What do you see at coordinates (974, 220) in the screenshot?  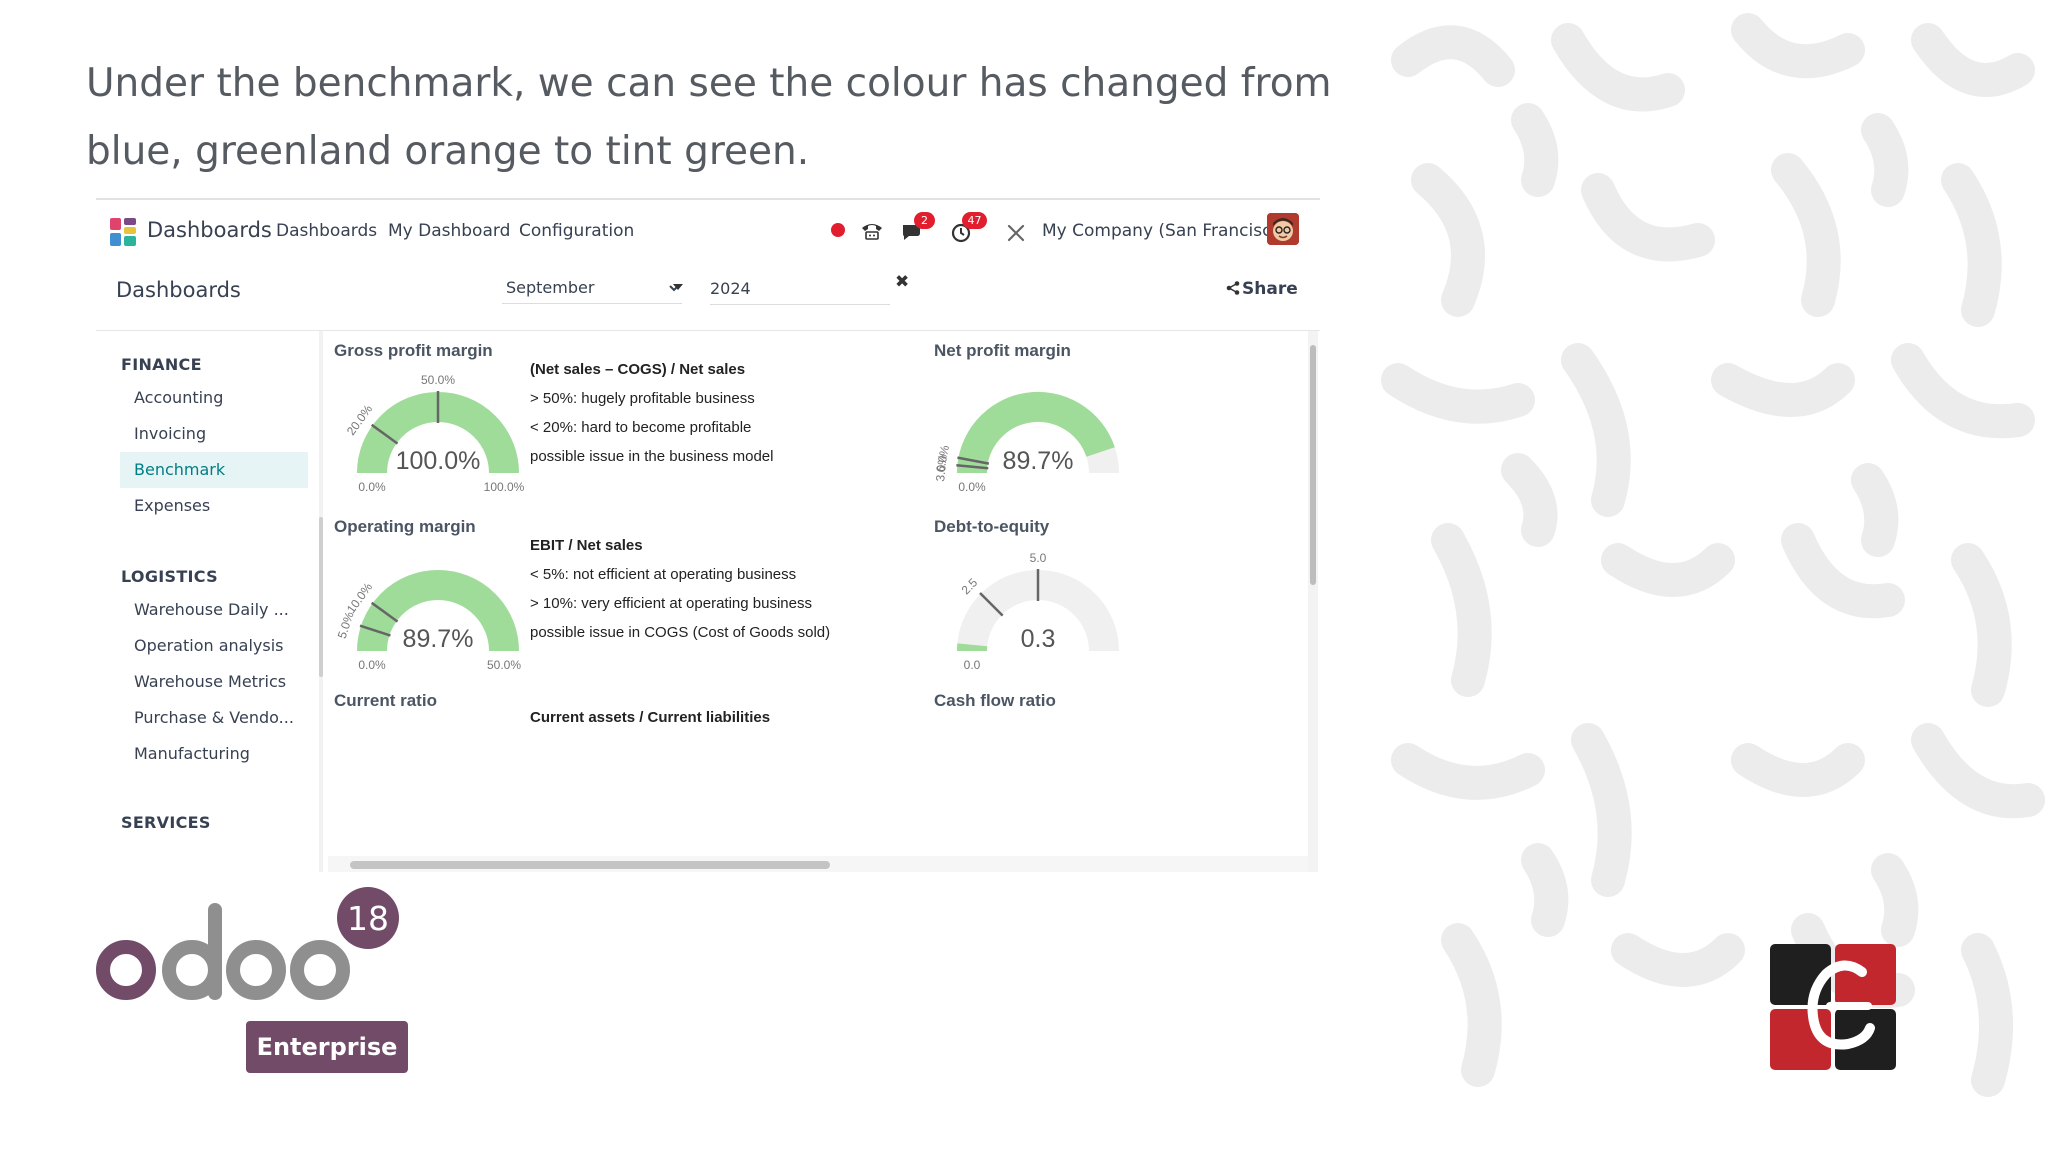 I see `activities-badge: 47` at bounding box center [974, 220].